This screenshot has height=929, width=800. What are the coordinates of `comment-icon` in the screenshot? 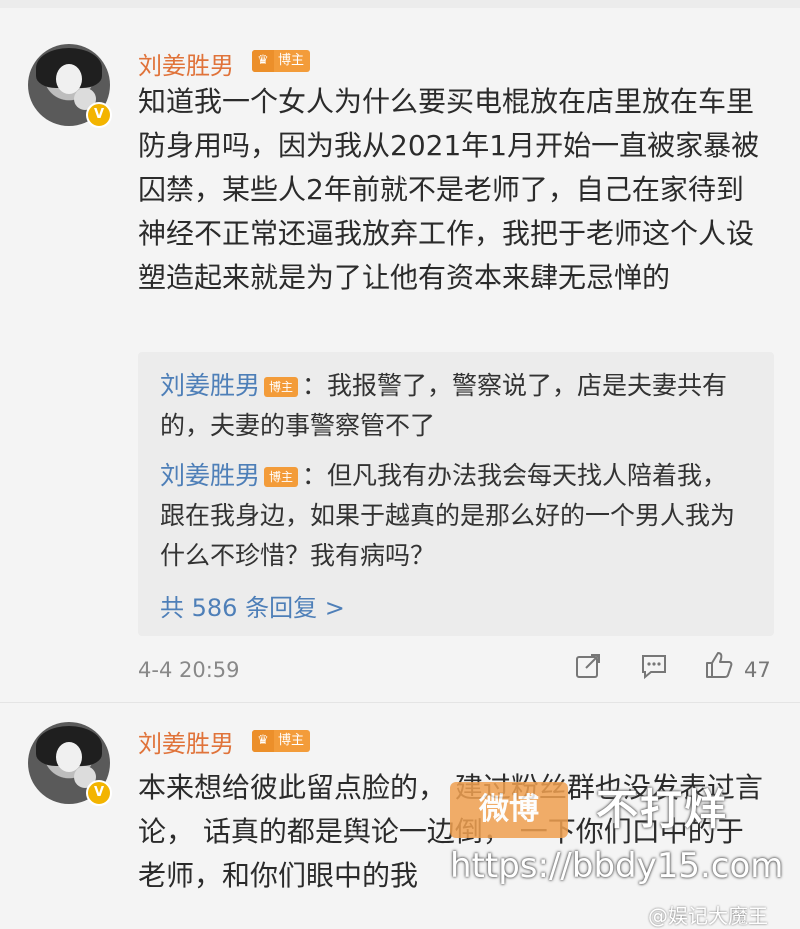 It's located at (654, 666).